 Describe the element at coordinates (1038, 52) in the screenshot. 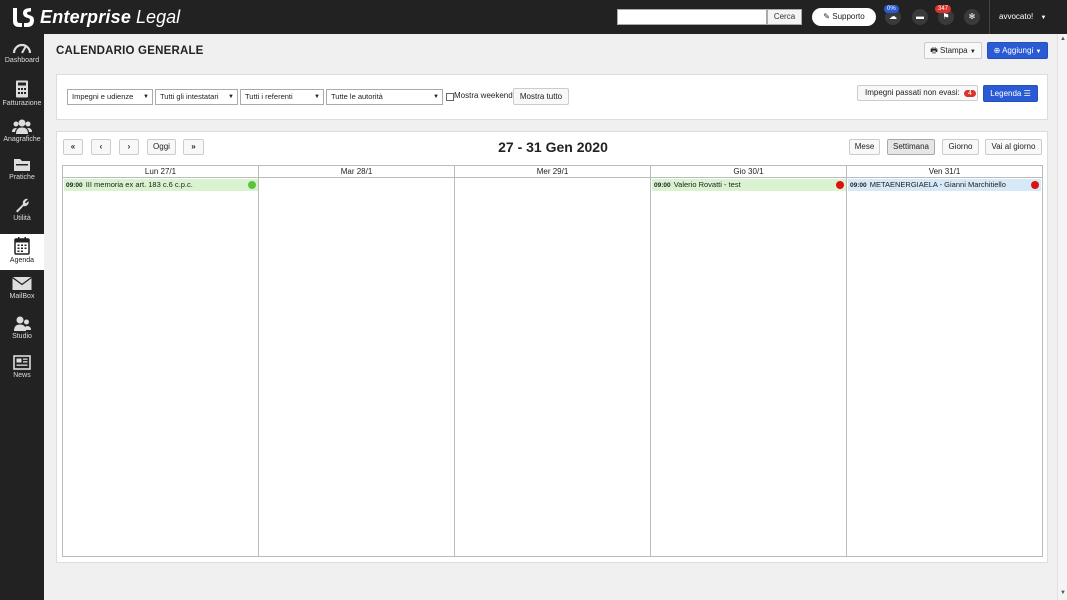

I see `caret-down-icon: ▼` at that location.